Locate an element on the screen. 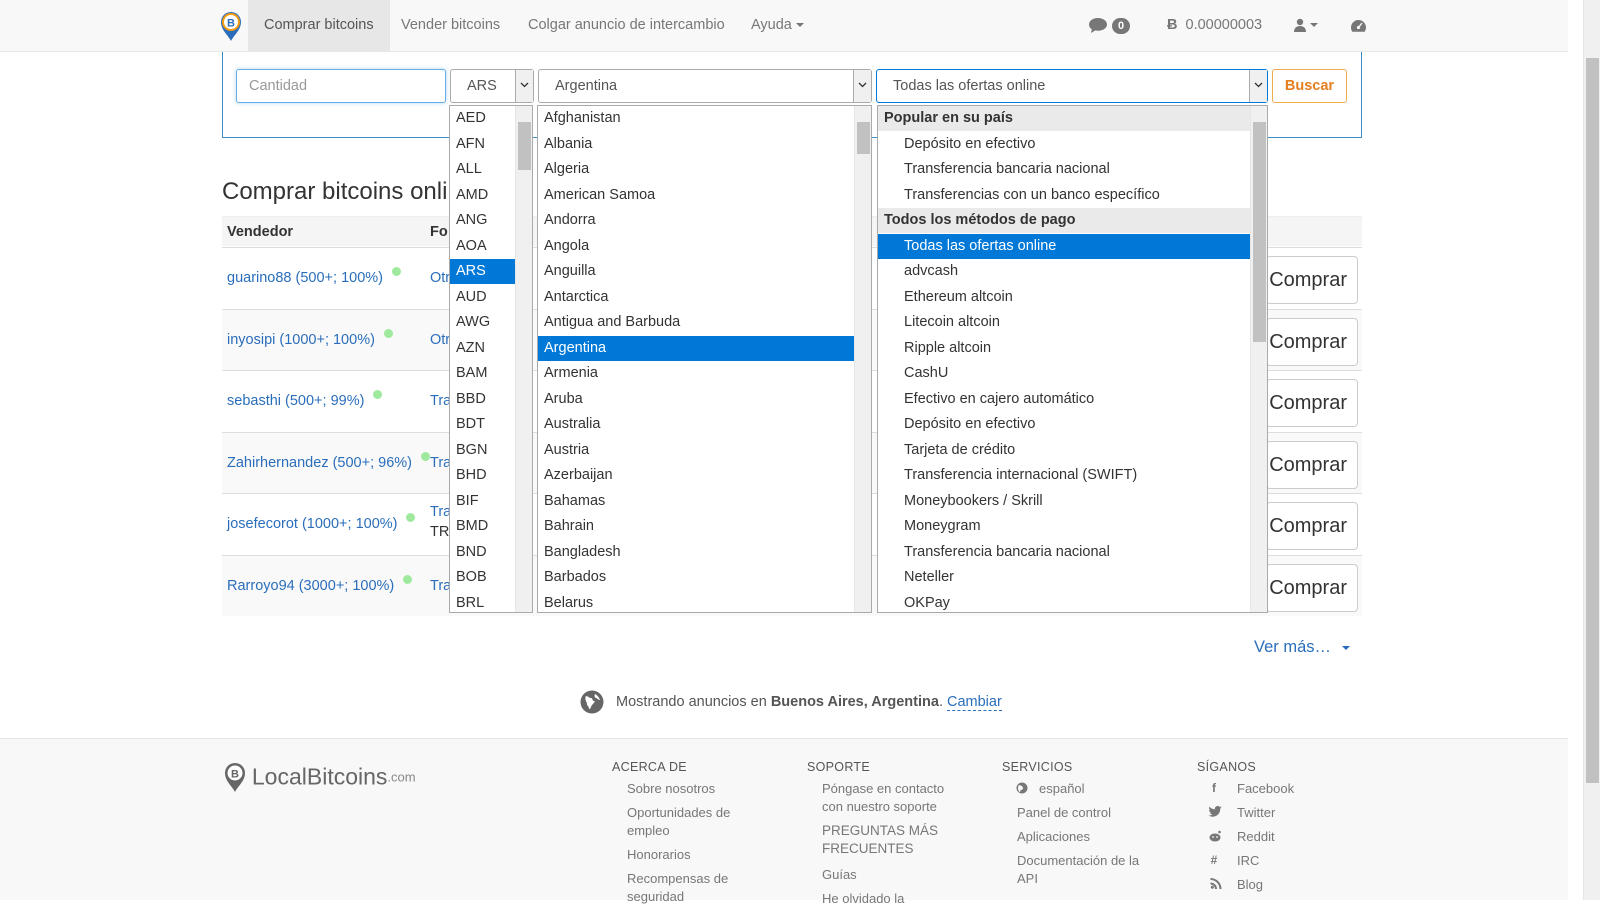 The width and height of the screenshot is (1600, 908). currency-option: BHD is located at coordinates (483, 475).